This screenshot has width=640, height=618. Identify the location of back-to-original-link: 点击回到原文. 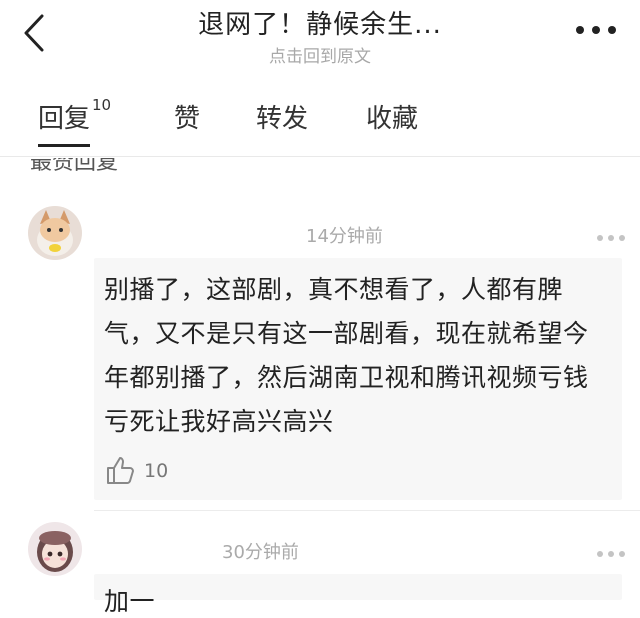
(320, 54).